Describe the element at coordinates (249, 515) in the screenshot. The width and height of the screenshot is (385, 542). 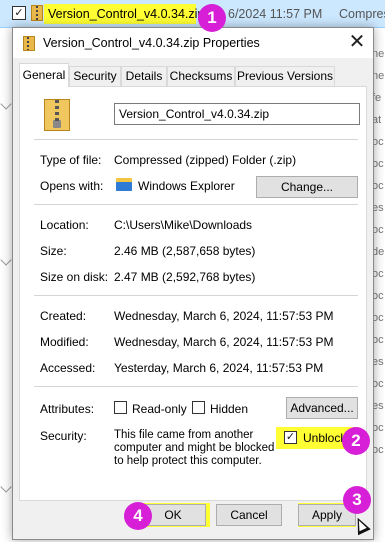
I see `cancel-button: Cancel` at that location.